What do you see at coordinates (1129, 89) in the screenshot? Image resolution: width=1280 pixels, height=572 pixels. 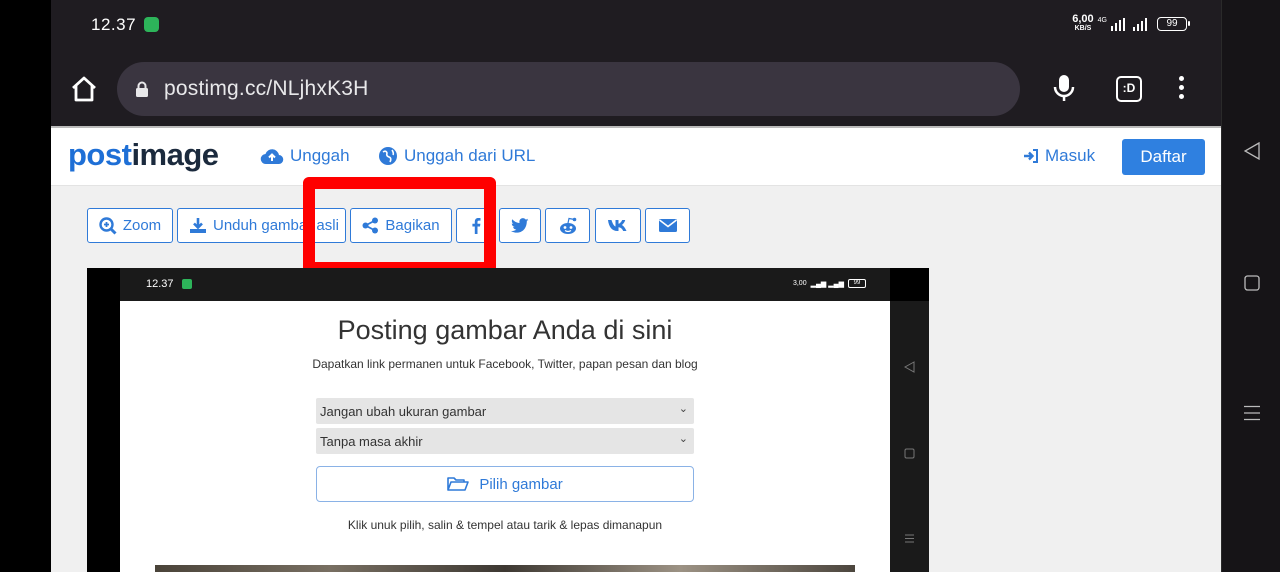 I see `tabs-button: :D` at bounding box center [1129, 89].